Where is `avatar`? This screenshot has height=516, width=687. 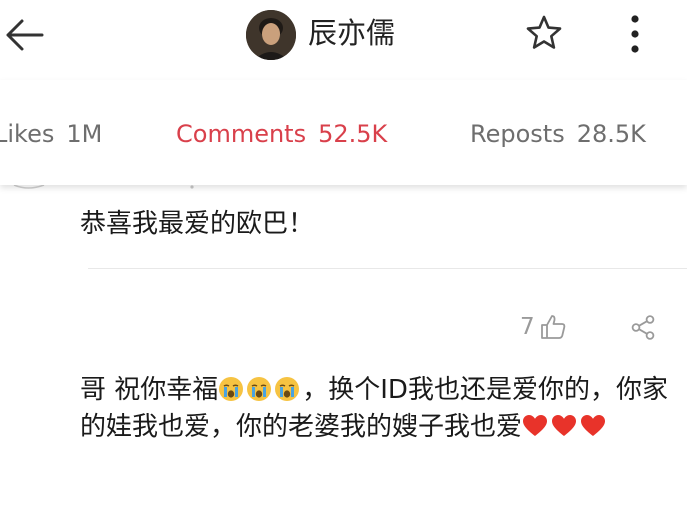 avatar is located at coordinates (271, 35).